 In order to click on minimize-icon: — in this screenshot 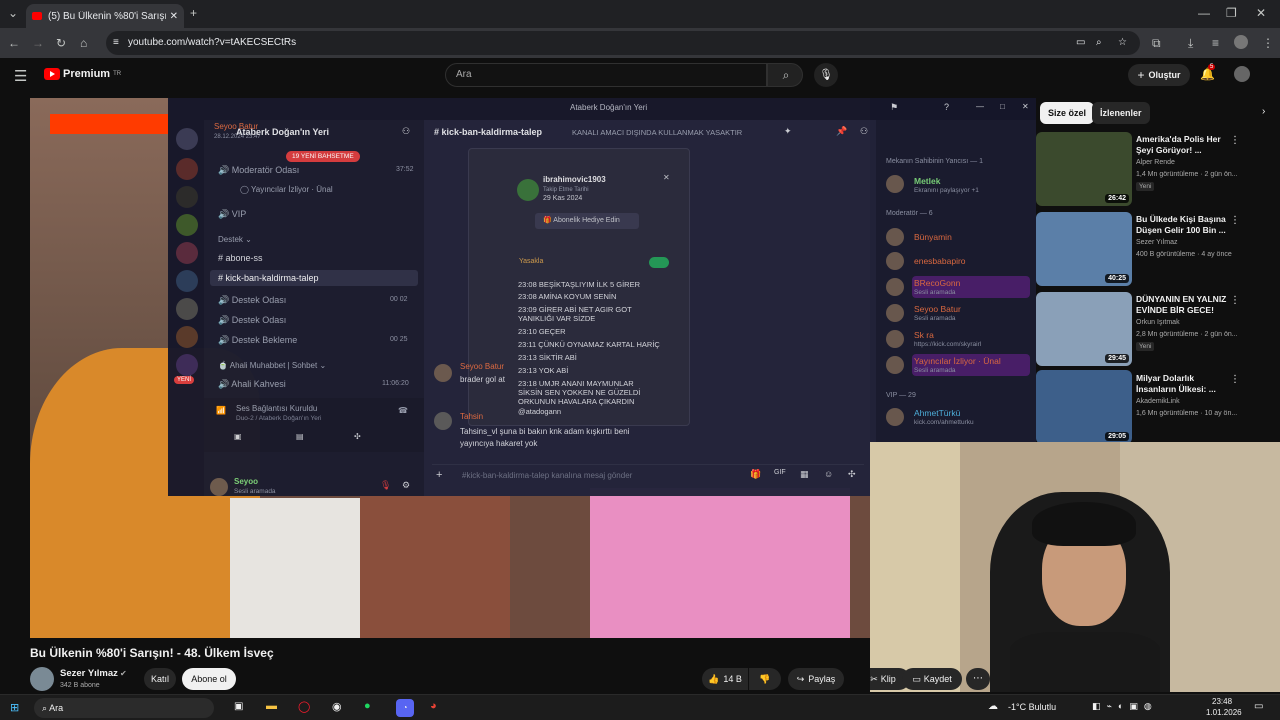, I will do `click(1204, 13)`.